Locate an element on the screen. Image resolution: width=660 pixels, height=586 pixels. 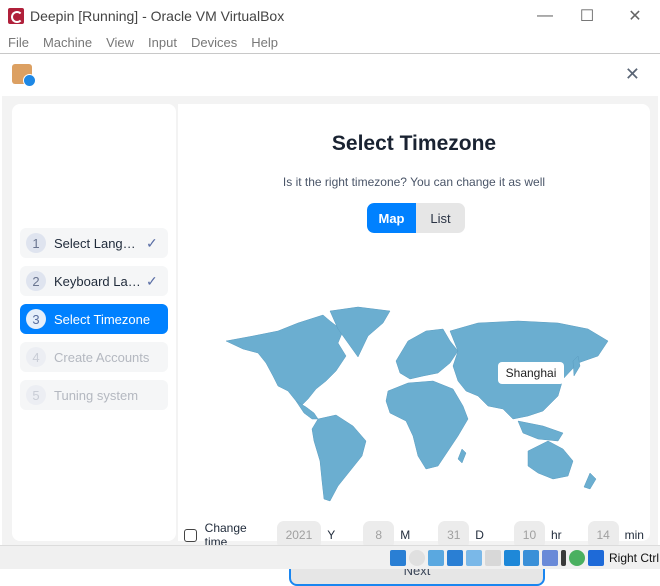
minimize-button: — is located at coordinates (545, 16).